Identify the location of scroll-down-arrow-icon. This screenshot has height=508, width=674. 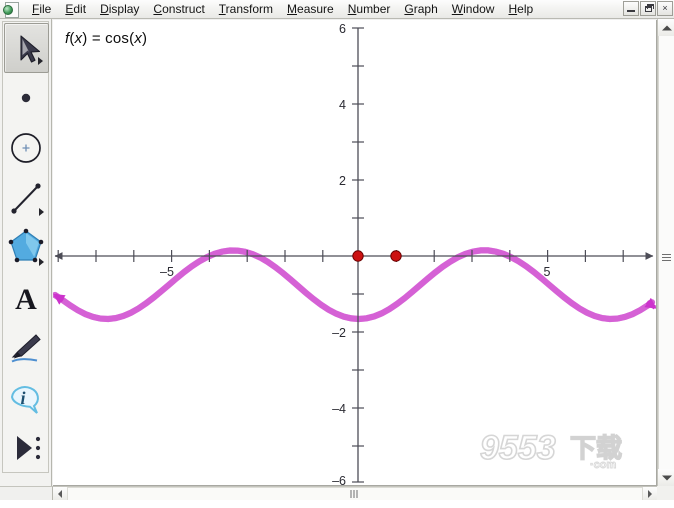
(666, 477).